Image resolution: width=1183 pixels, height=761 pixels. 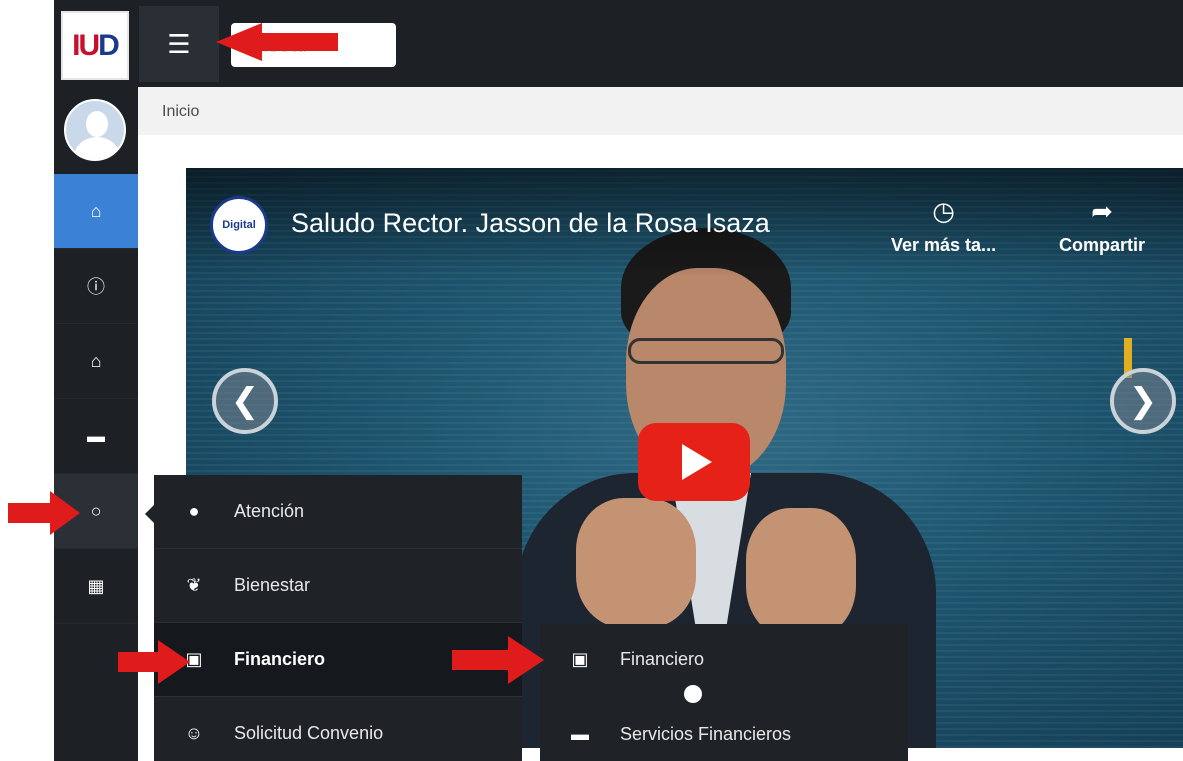 What do you see at coordinates (498, 660) in the screenshot?
I see `annotation-arrow-submenu-financiero` at bounding box center [498, 660].